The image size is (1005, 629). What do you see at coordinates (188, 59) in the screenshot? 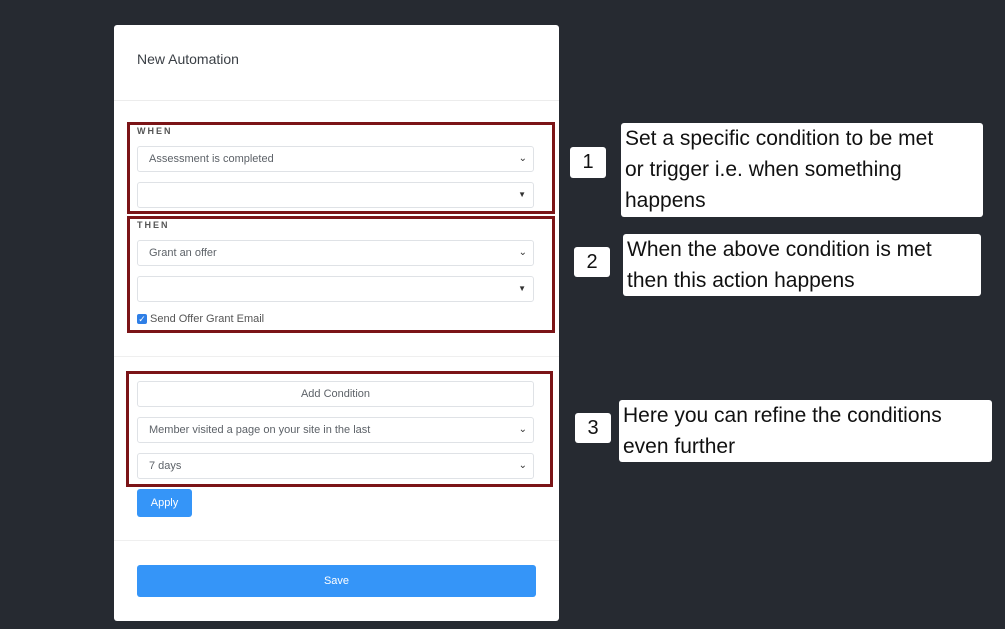
I see `card-title: New Automation` at bounding box center [188, 59].